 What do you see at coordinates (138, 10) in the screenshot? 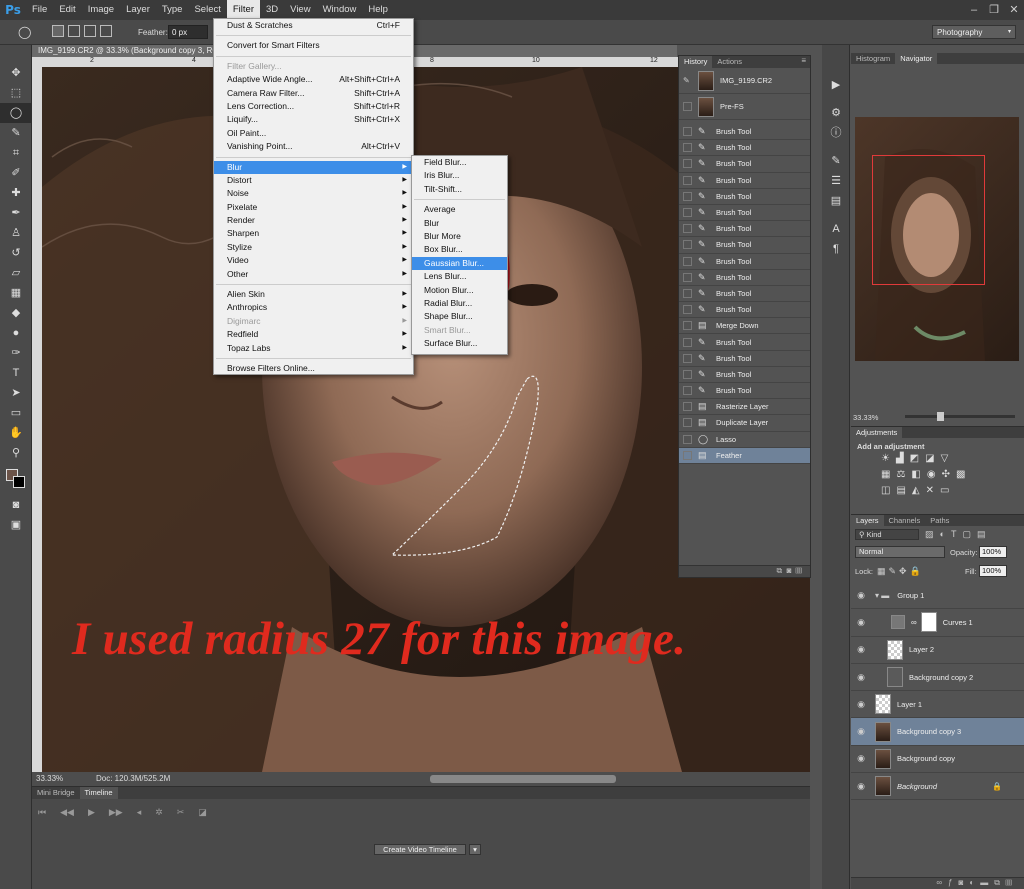
I see `menu-layer: Layer` at bounding box center [138, 10].